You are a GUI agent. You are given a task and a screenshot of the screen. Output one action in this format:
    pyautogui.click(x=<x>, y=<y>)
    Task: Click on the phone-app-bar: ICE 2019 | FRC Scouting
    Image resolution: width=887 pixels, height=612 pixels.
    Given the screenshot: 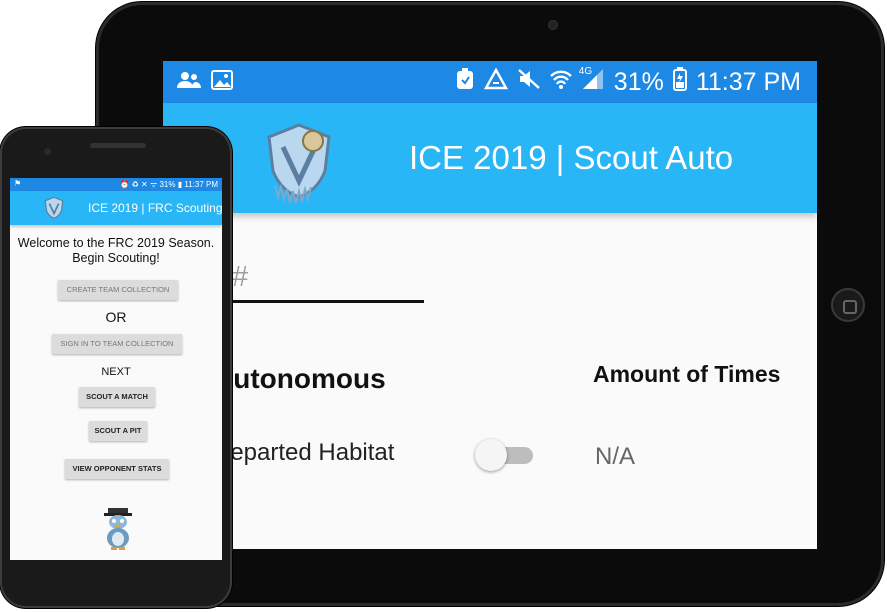 What is the action you would take?
    pyautogui.click(x=116, y=208)
    